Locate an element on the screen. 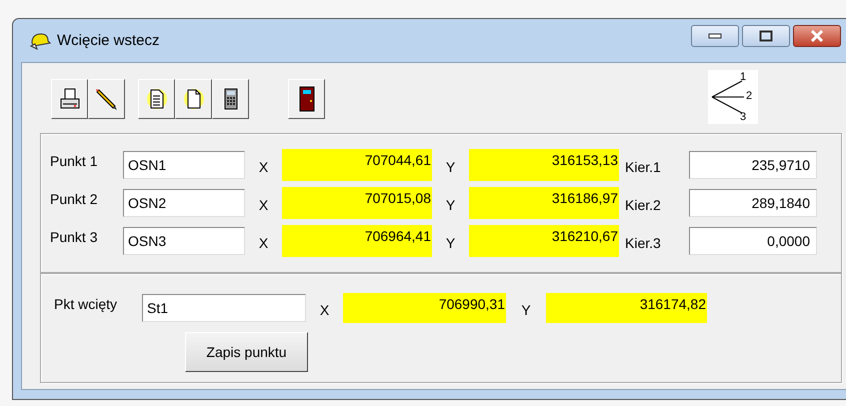 The width and height of the screenshot is (846, 406). page-button is located at coordinates (193, 99).